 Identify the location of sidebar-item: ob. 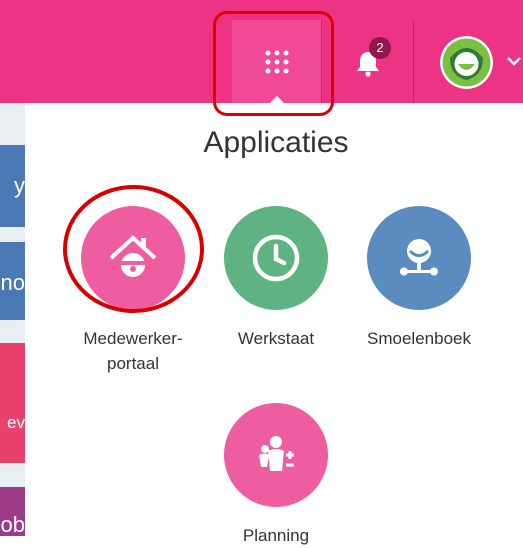
(12, 511).